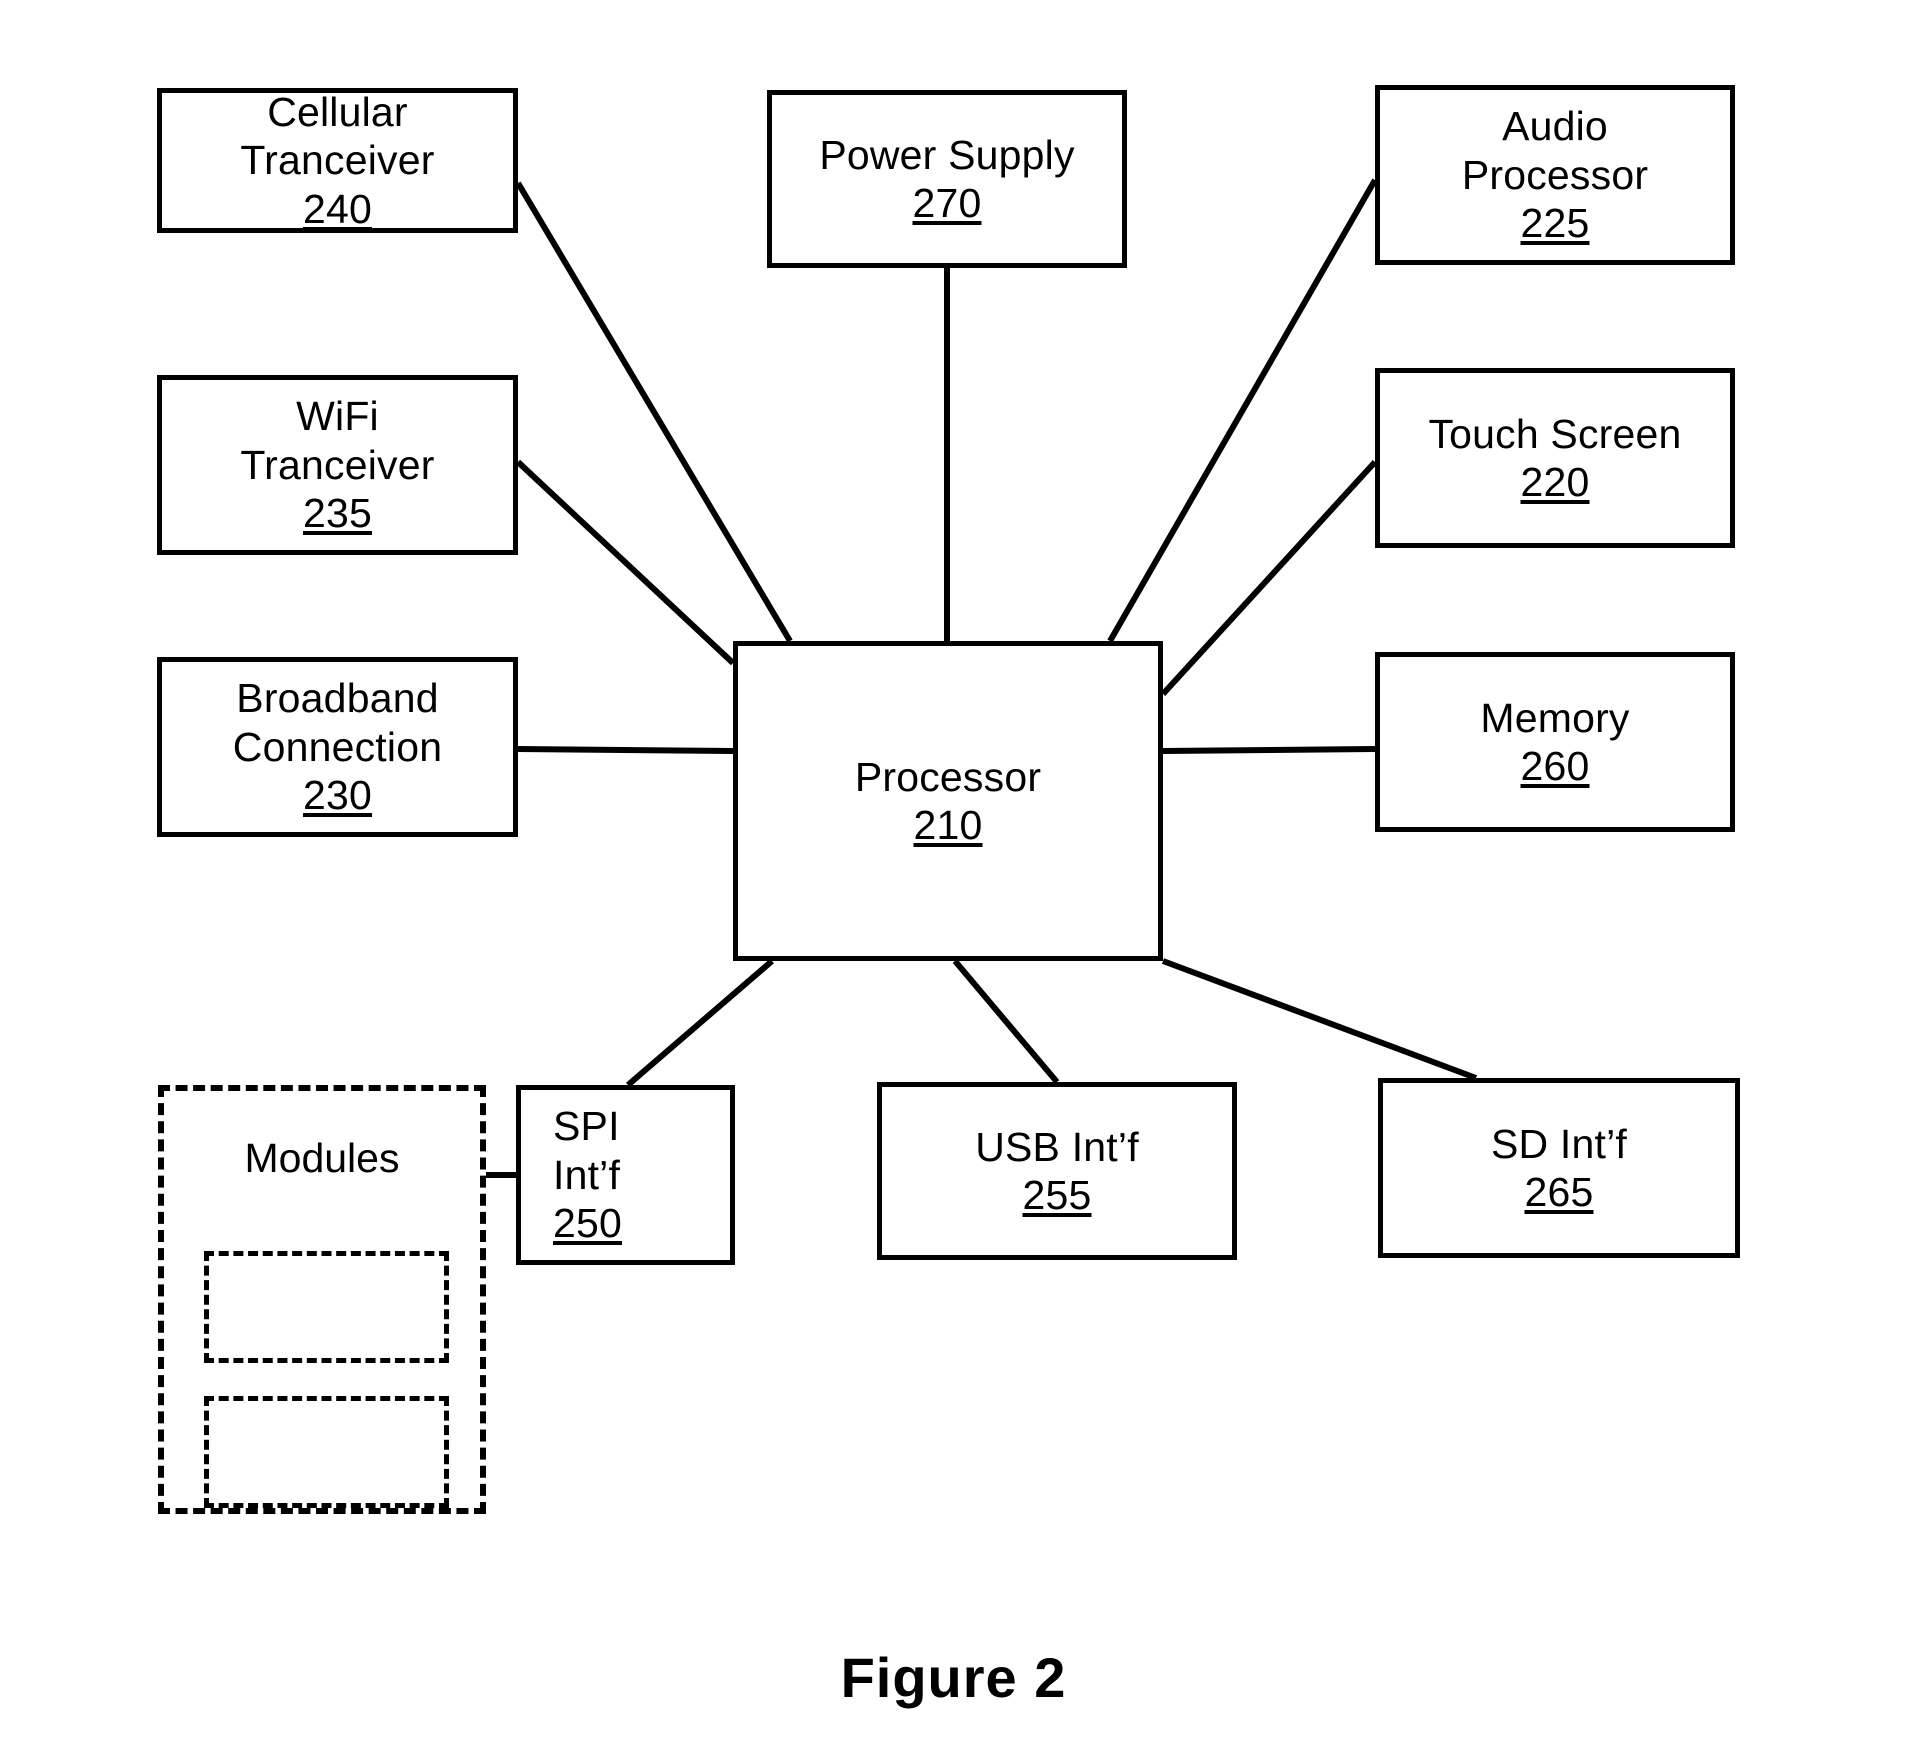 This screenshot has width=1907, height=1764. I want to click on node-reference-number: 250, so click(588, 1223).